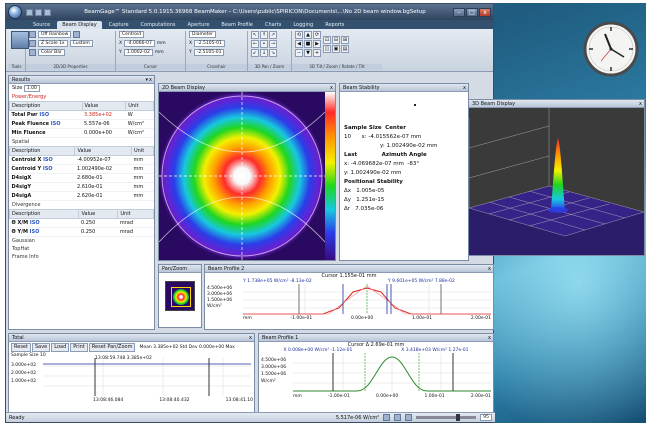  I want to click on custom-dropdown: Custom, so click(81, 43).